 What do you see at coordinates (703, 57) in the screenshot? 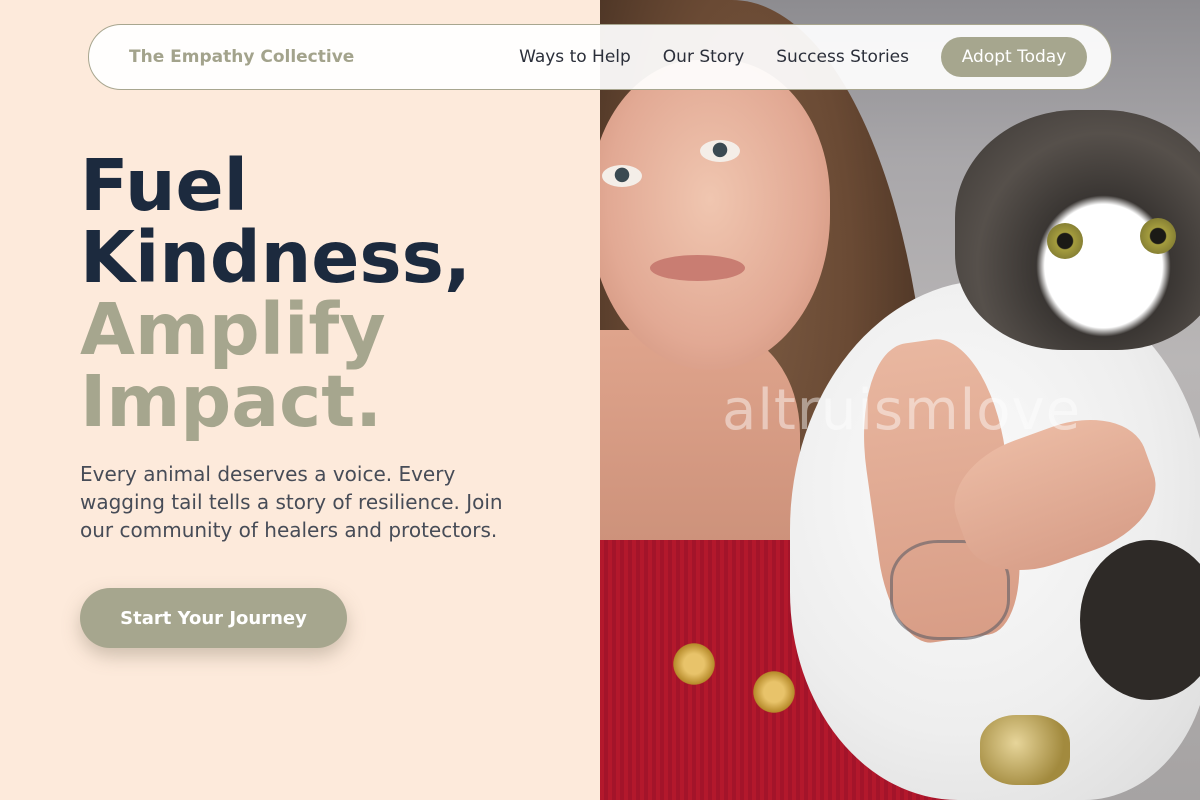
I see `nav-link-our-story: Our Story` at bounding box center [703, 57].